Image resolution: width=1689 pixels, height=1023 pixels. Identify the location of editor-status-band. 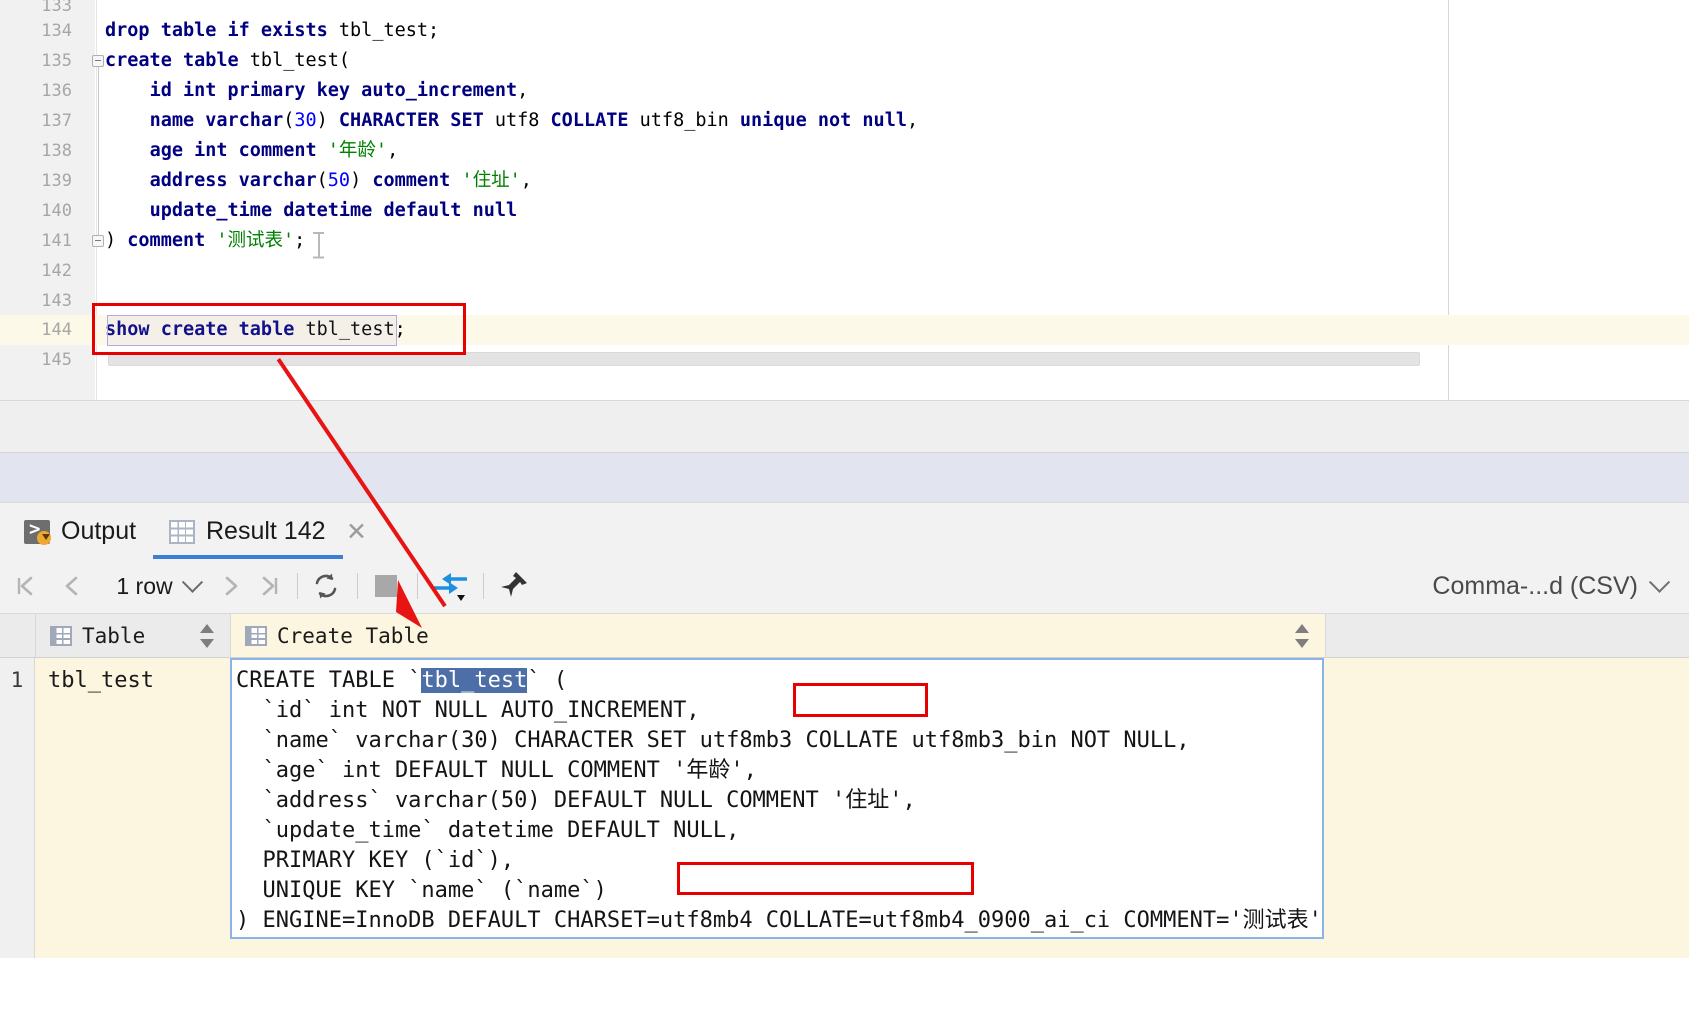
(844, 426).